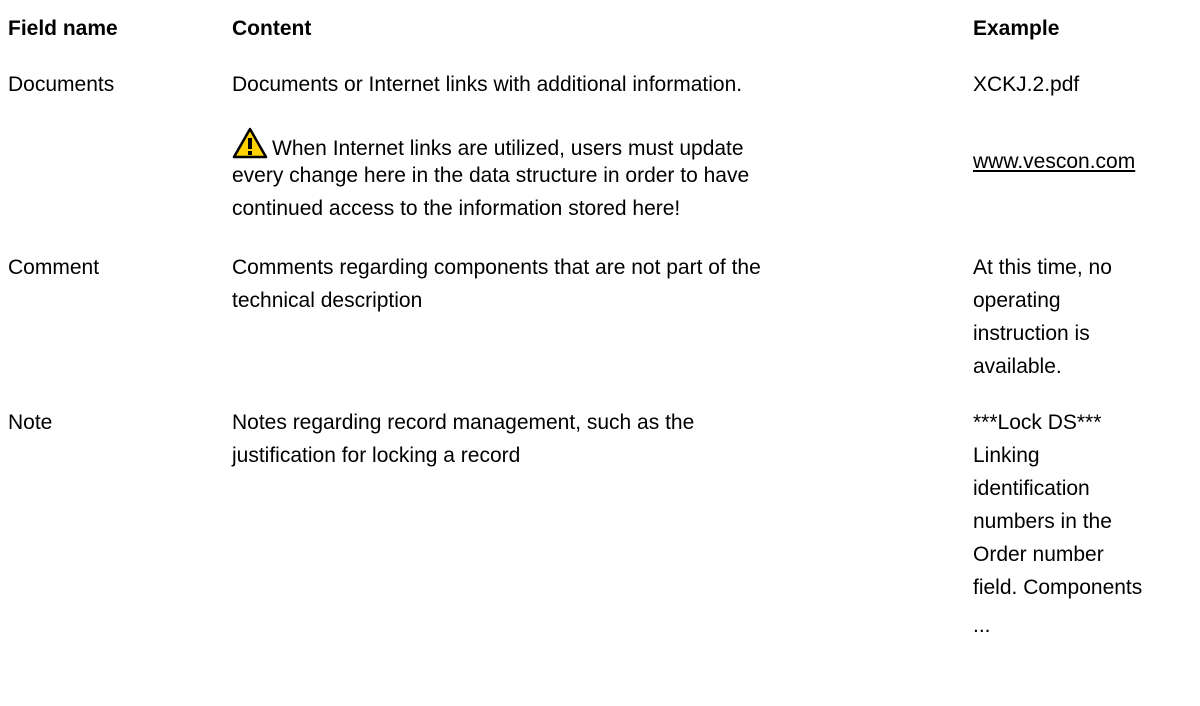 This screenshot has height=706, width=1200. What do you see at coordinates (1026, 84) in the screenshot?
I see `documents-example-file: XCKJ.2.pdf` at bounding box center [1026, 84].